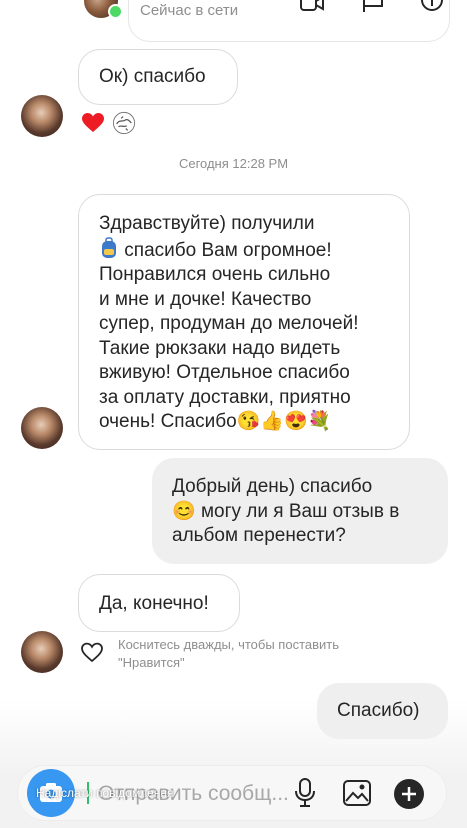 The height and width of the screenshot is (828, 467). I want to click on info-icon, so click(432, 7).